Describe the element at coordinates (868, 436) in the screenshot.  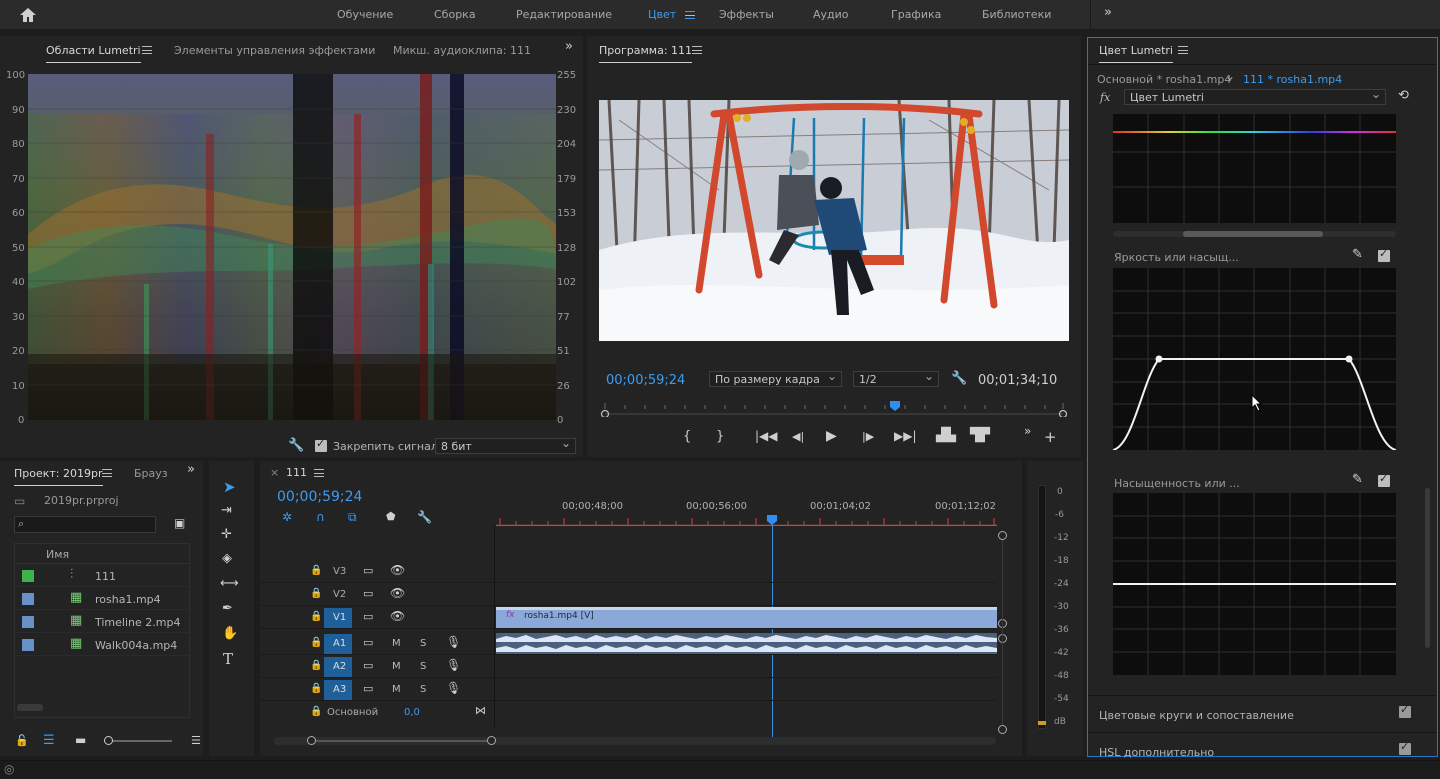
I see `step-forward-icon: |▶` at that location.